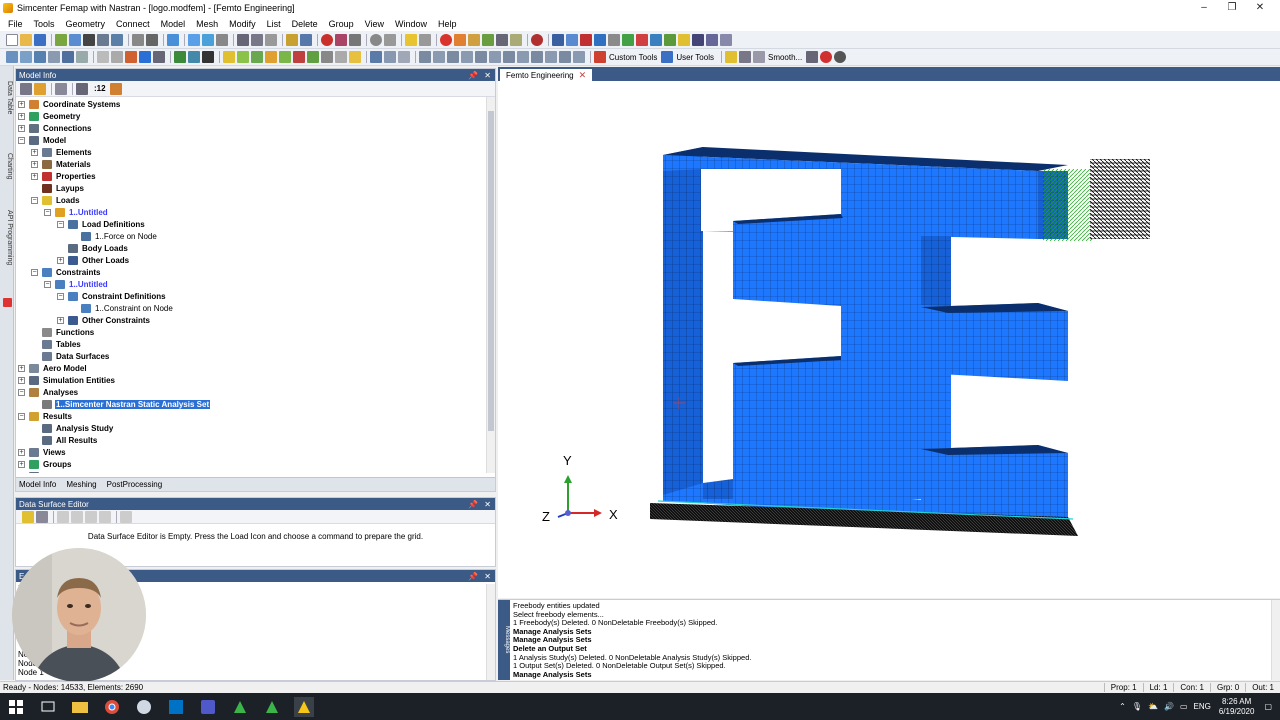 The height and width of the screenshot is (720, 1280). Describe the element at coordinates (40, 88) in the screenshot. I see `tree-filter-icon` at that location.